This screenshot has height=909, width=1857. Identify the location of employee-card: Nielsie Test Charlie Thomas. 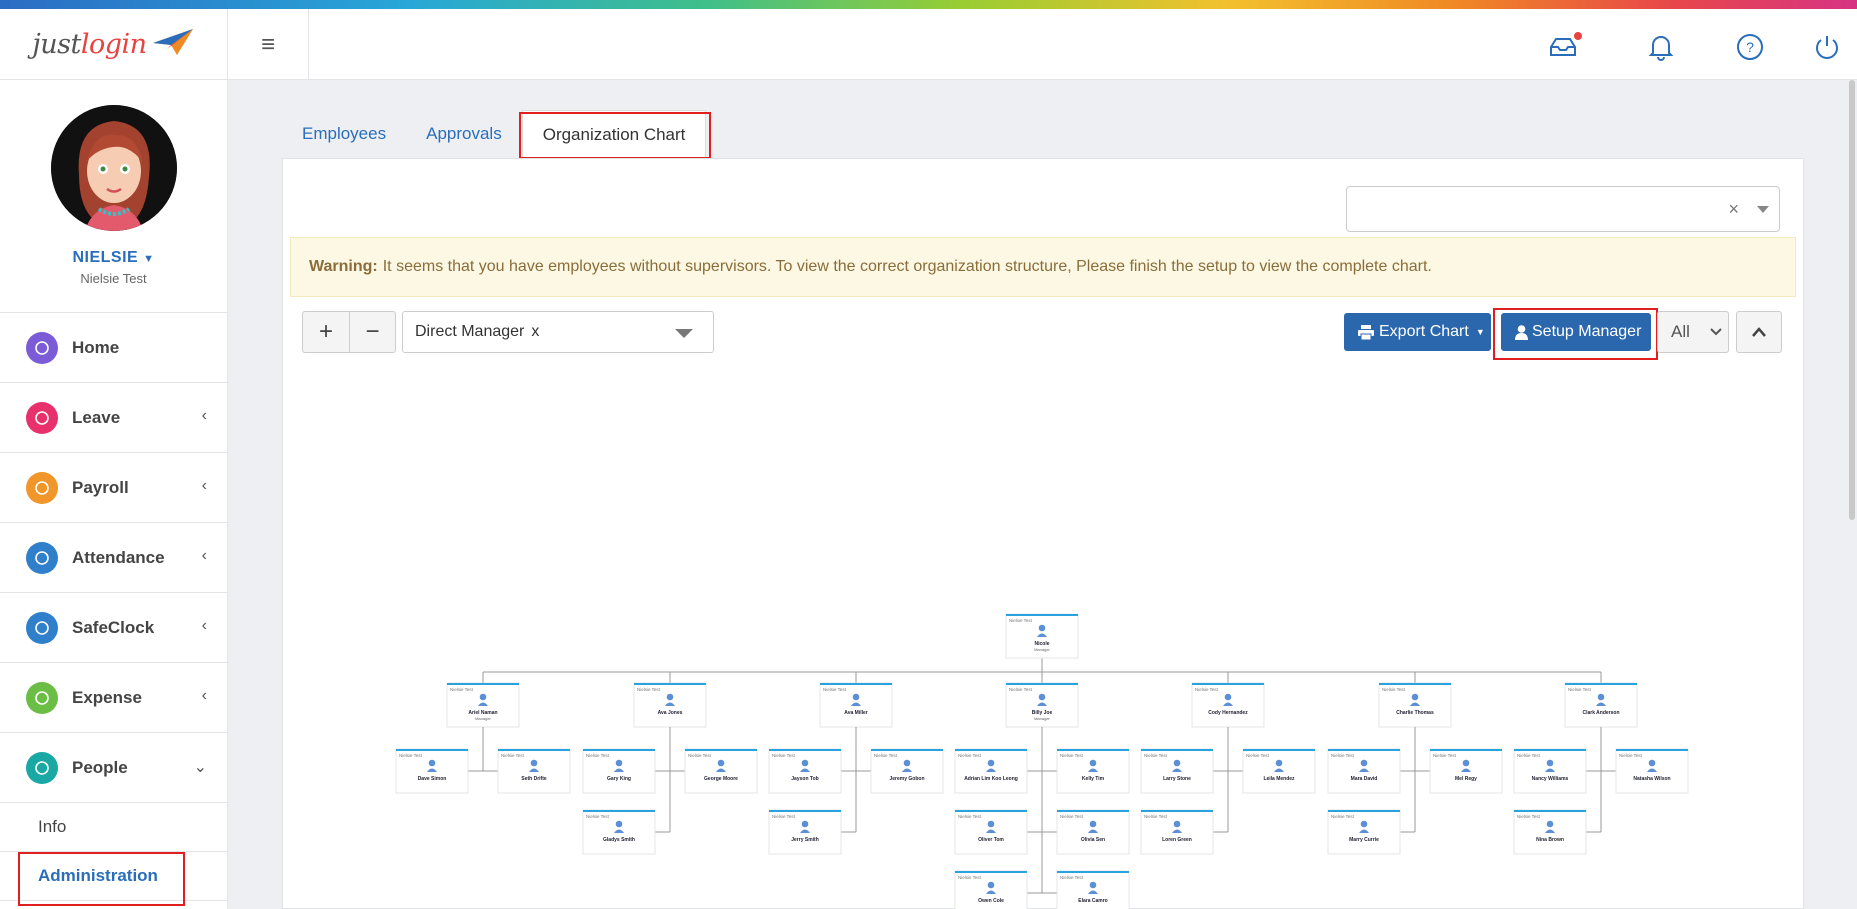
(1415, 705).